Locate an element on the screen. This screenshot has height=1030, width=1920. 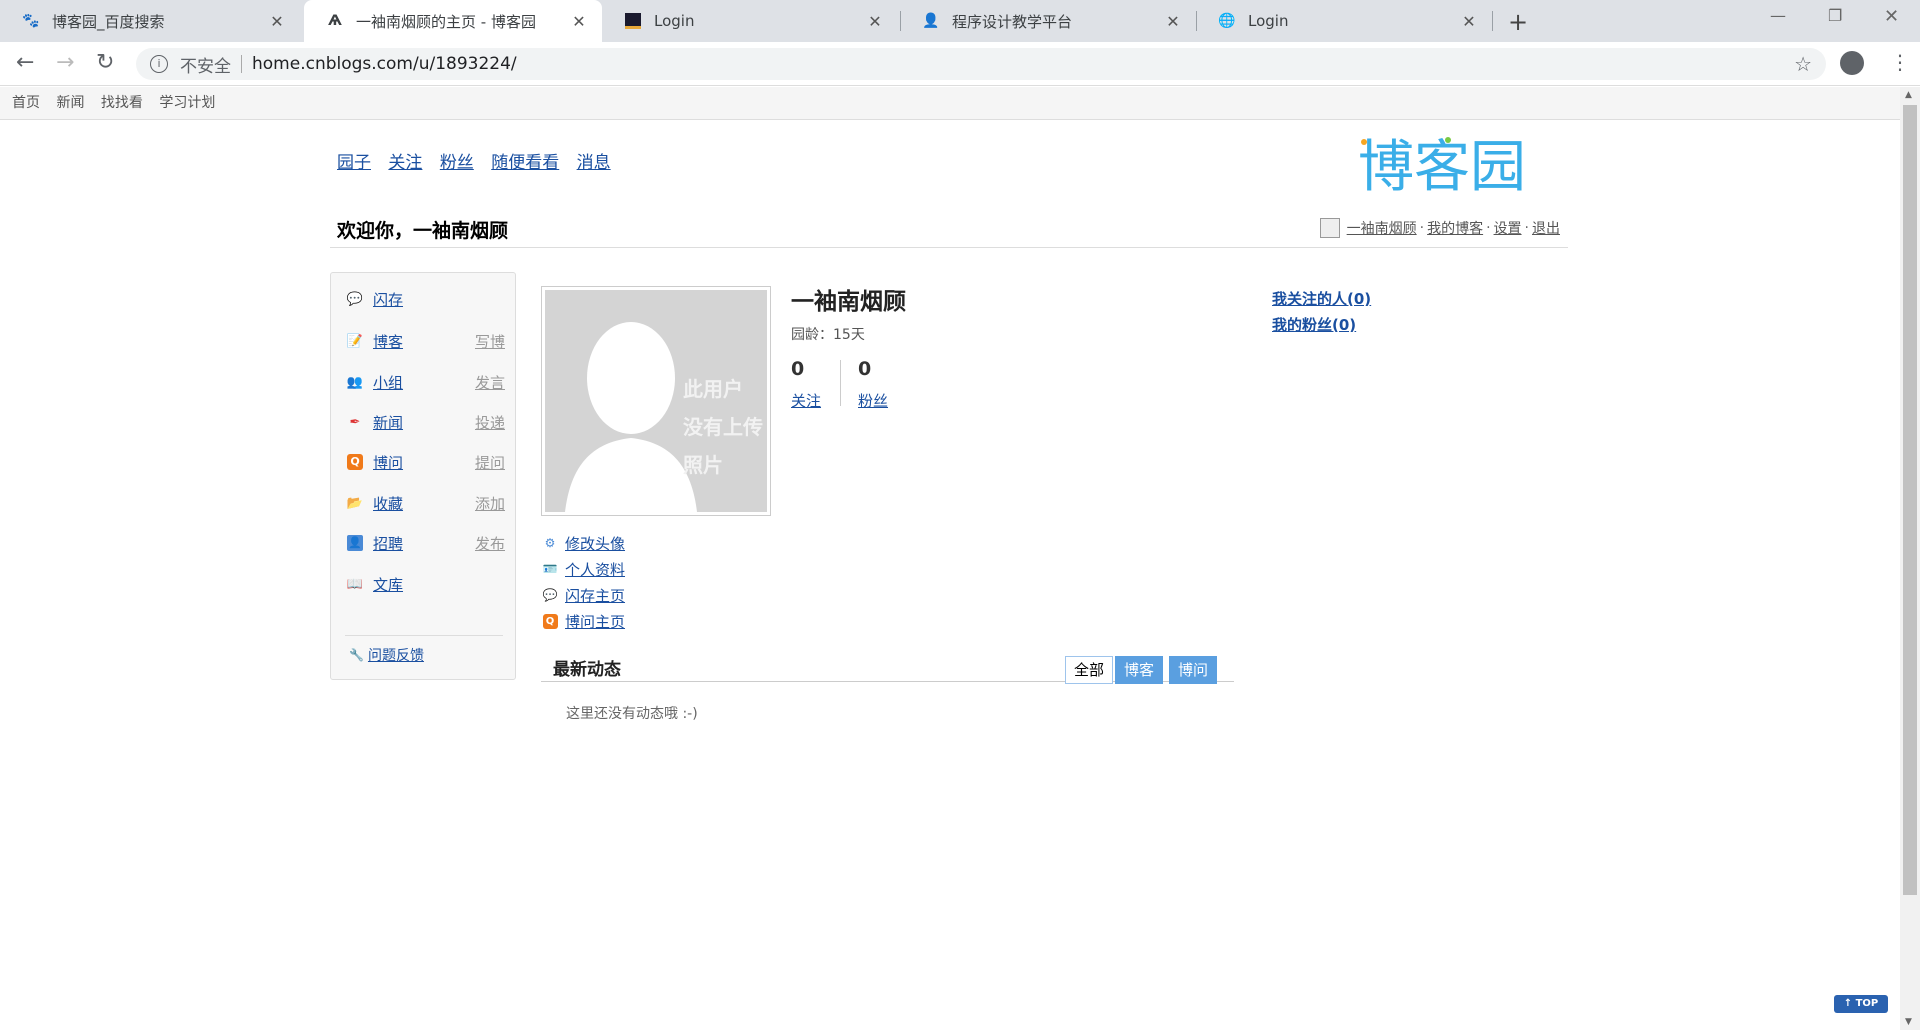
nav-followers: 粉丝 is located at coordinates (457, 163).